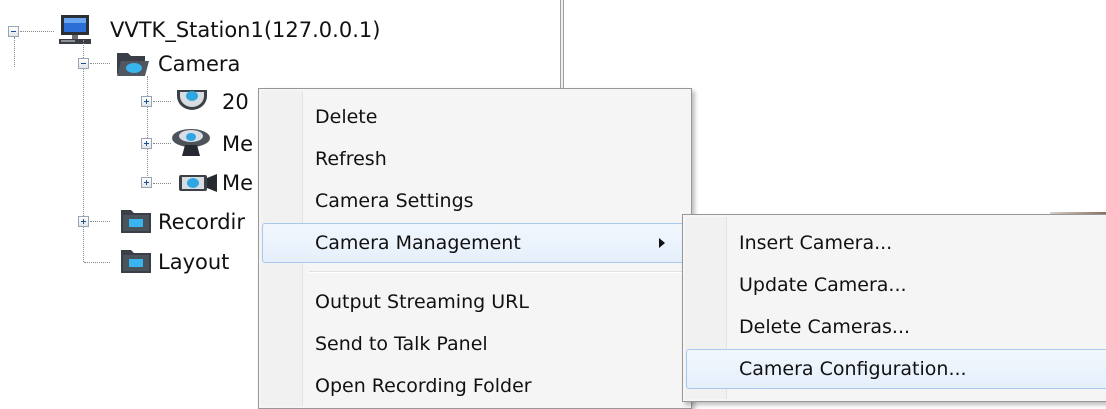  What do you see at coordinates (475, 201) in the screenshot?
I see `menu-item-camera-settings: Camera Settings` at bounding box center [475, 201].